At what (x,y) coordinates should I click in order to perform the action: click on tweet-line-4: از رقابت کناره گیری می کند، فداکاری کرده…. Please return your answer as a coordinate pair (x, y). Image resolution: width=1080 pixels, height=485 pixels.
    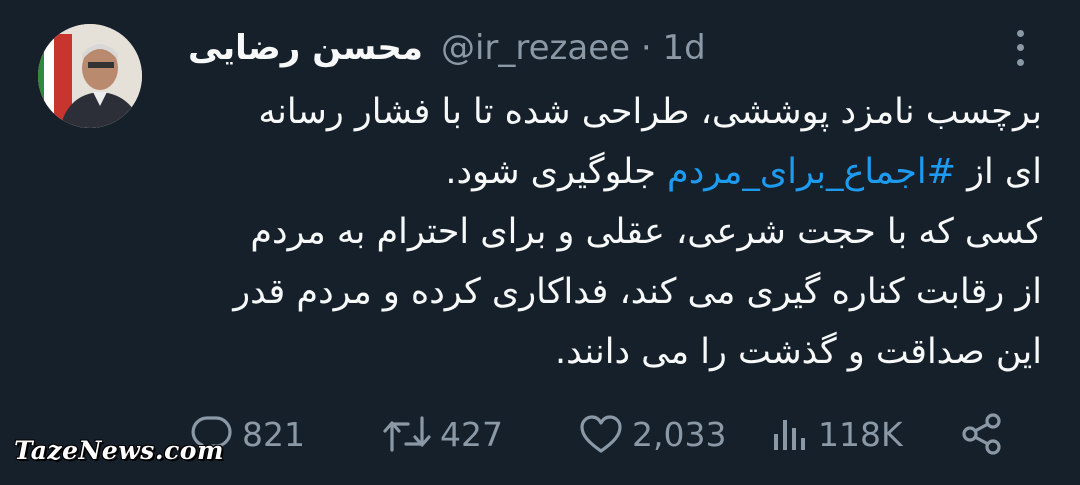
    Looking at the image, I should click on (637, 292).